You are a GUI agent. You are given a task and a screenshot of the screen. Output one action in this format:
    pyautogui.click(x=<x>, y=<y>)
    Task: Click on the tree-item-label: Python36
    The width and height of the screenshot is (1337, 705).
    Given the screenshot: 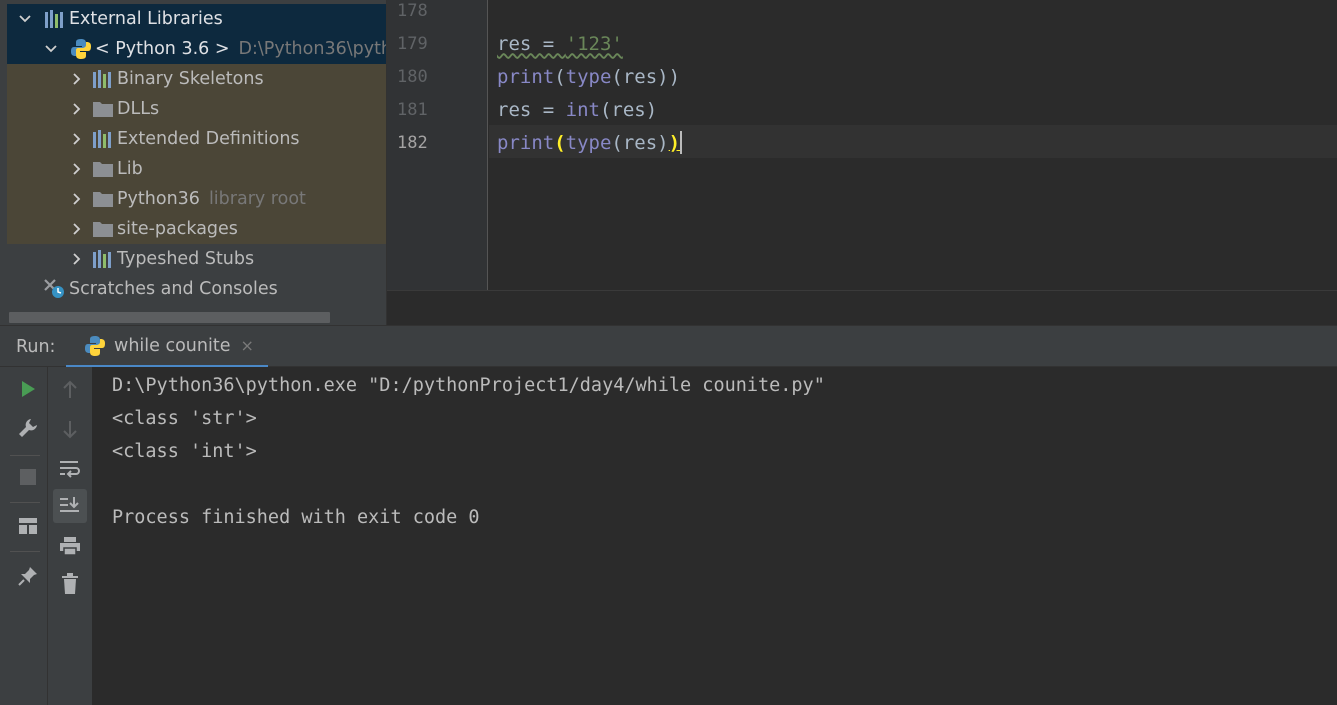 What is the action you would take?
    pyautogui.click(x=158, y=199)
    